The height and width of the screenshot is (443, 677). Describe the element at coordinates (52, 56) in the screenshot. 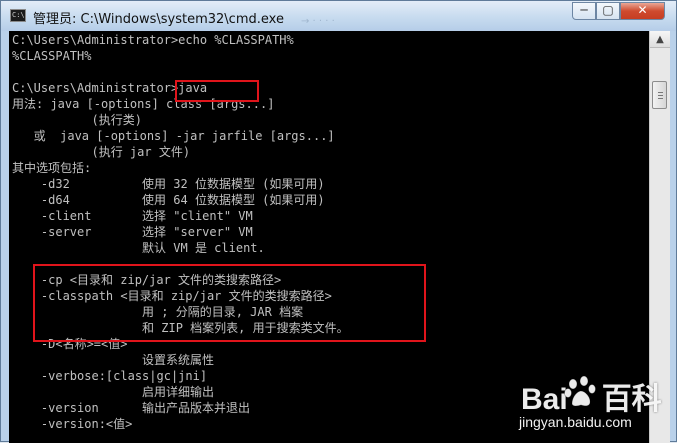

I see `console-line: %CLASSPATH%` at that location.